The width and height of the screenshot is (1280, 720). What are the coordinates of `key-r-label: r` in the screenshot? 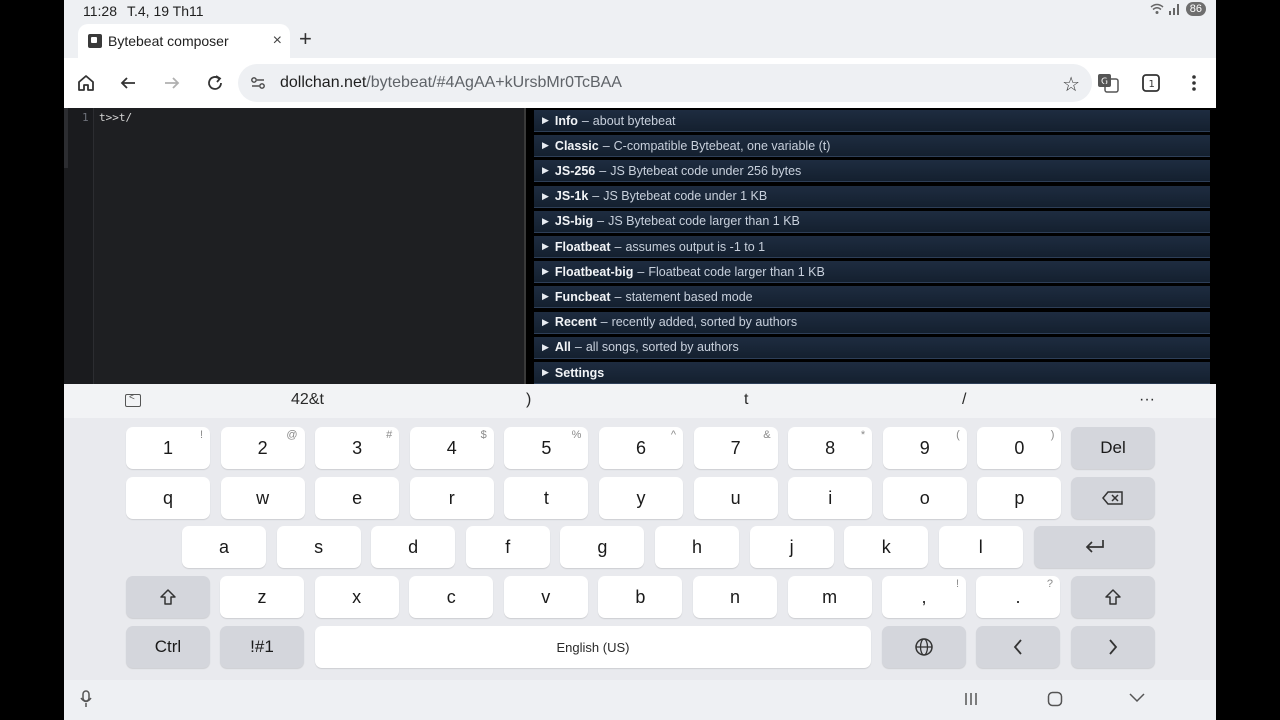 It's located at (451, 497).